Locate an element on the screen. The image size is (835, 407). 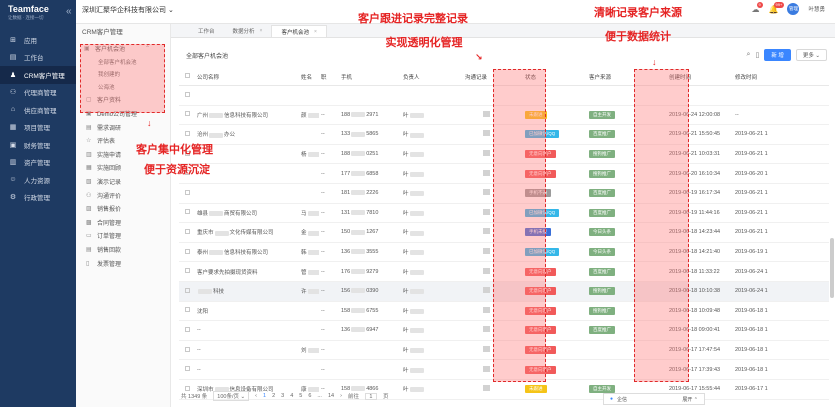
column-header: 公司名称 is located at coordinates (247, 77).